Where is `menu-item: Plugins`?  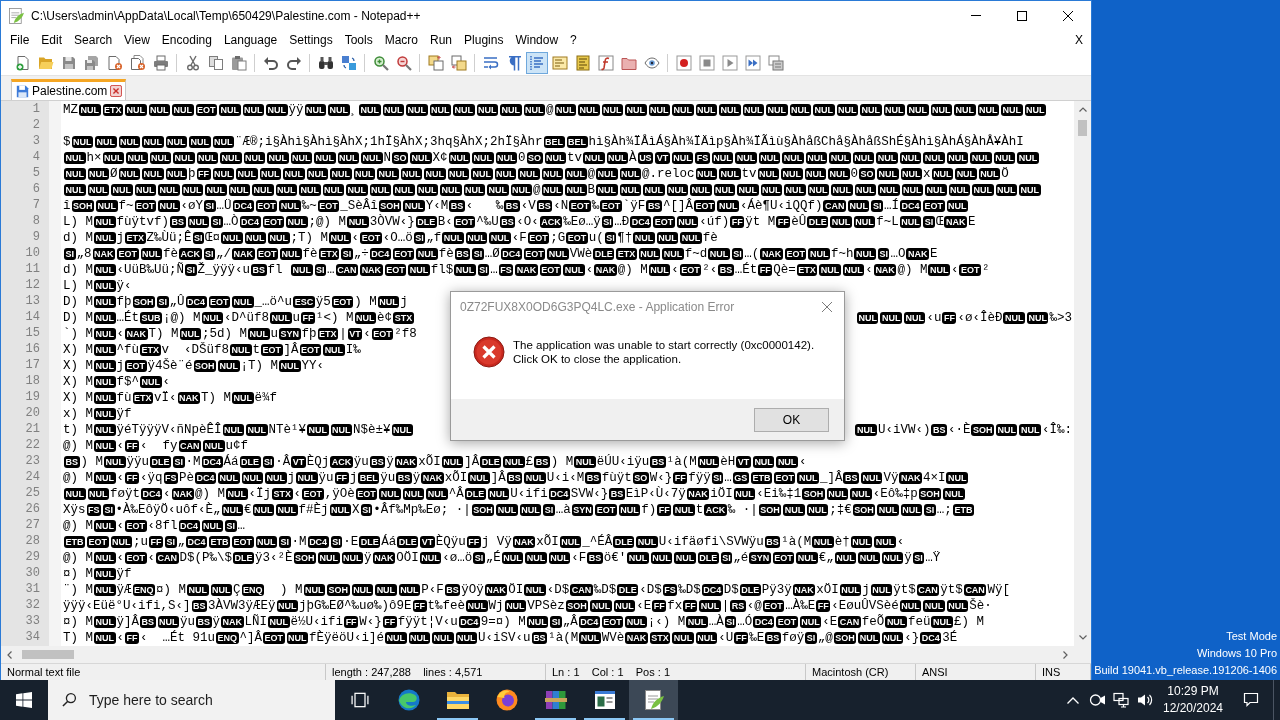 menu-item: Plugins is located at coordinates (484, 40).